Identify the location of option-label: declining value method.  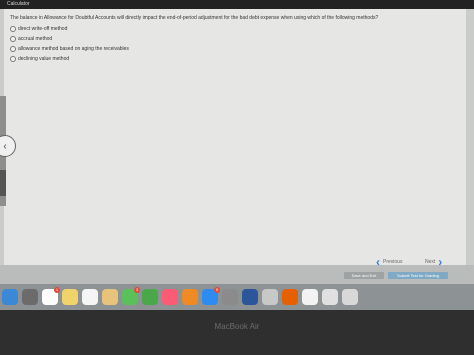
(44, 58).